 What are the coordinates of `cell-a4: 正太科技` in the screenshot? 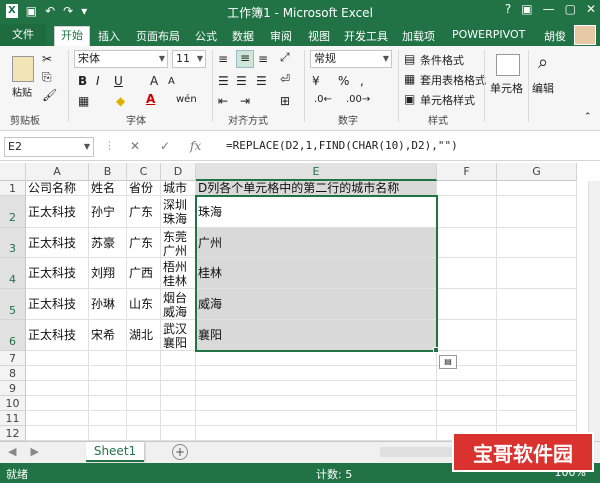 It's located at (57, 273).